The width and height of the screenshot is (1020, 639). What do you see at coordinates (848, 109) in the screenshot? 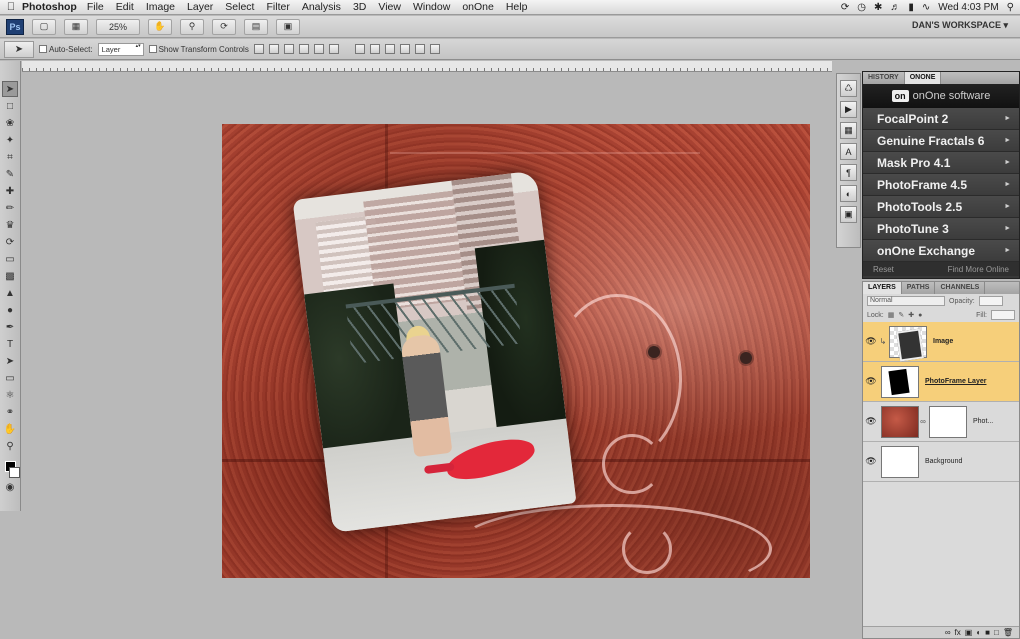
I see `actions-panel-icon: ▶` at bounding box center [848, 109].